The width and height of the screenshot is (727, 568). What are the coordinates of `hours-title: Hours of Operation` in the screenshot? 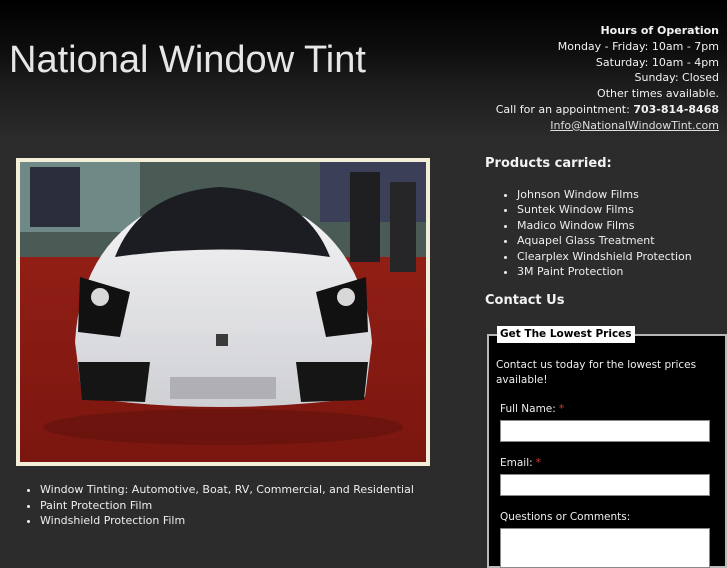 It's located at (659, 30).